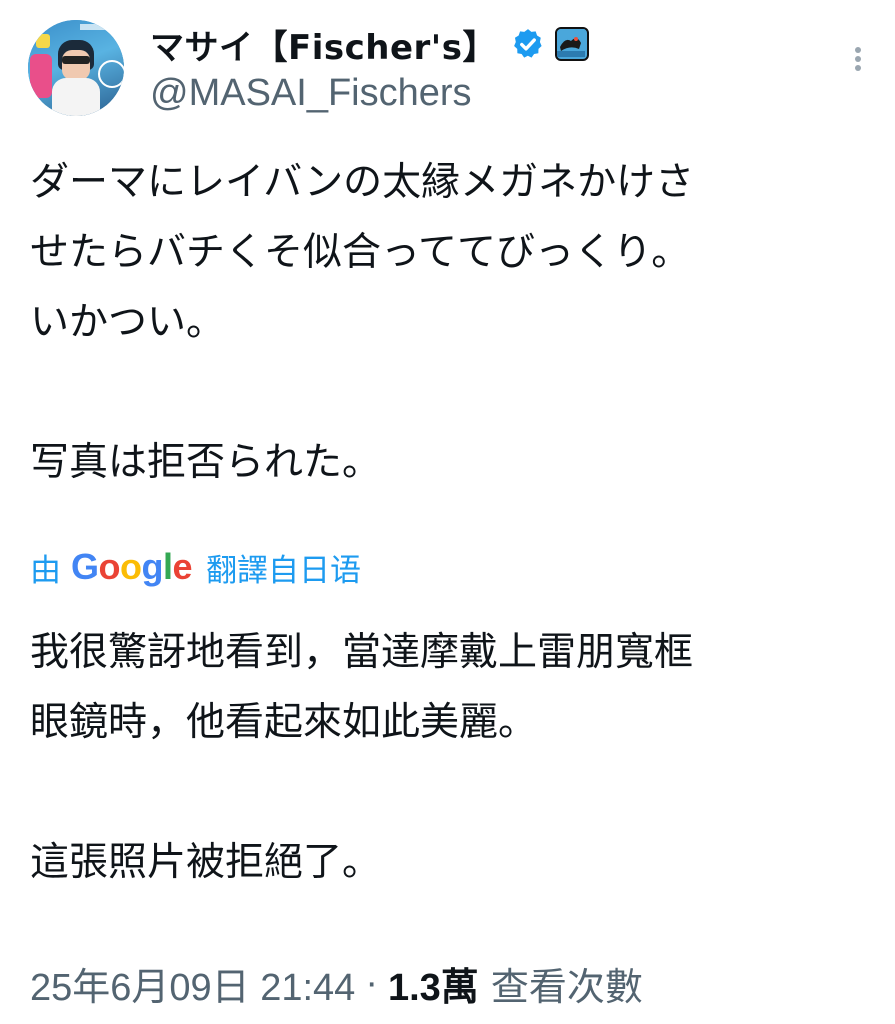 The height and width of the screenshot is (1024, 895). Describe the element at coordinates (284, 722) in the screenshot. I see `translated-line: 眼鏡時，他看起來如此美麗。` at that location.